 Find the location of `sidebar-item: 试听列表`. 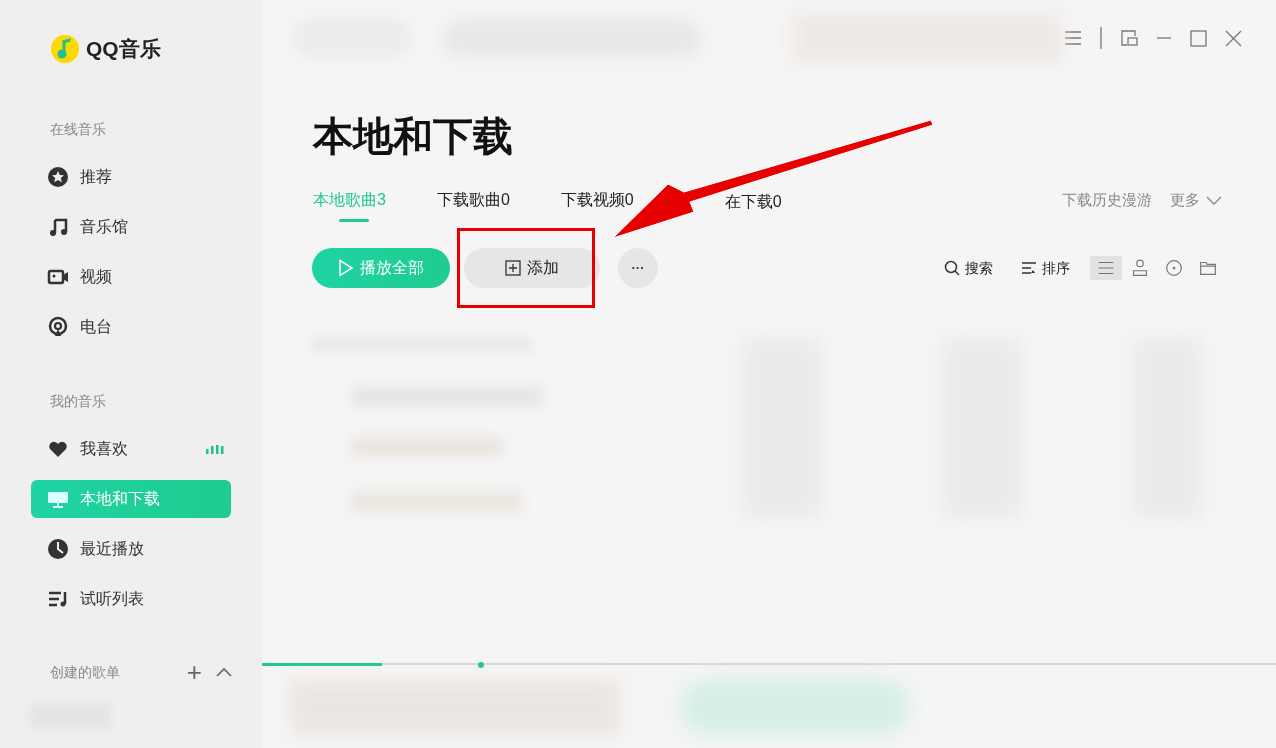

sidebar-item: 试听列表 is located at coordinates (131, 599).